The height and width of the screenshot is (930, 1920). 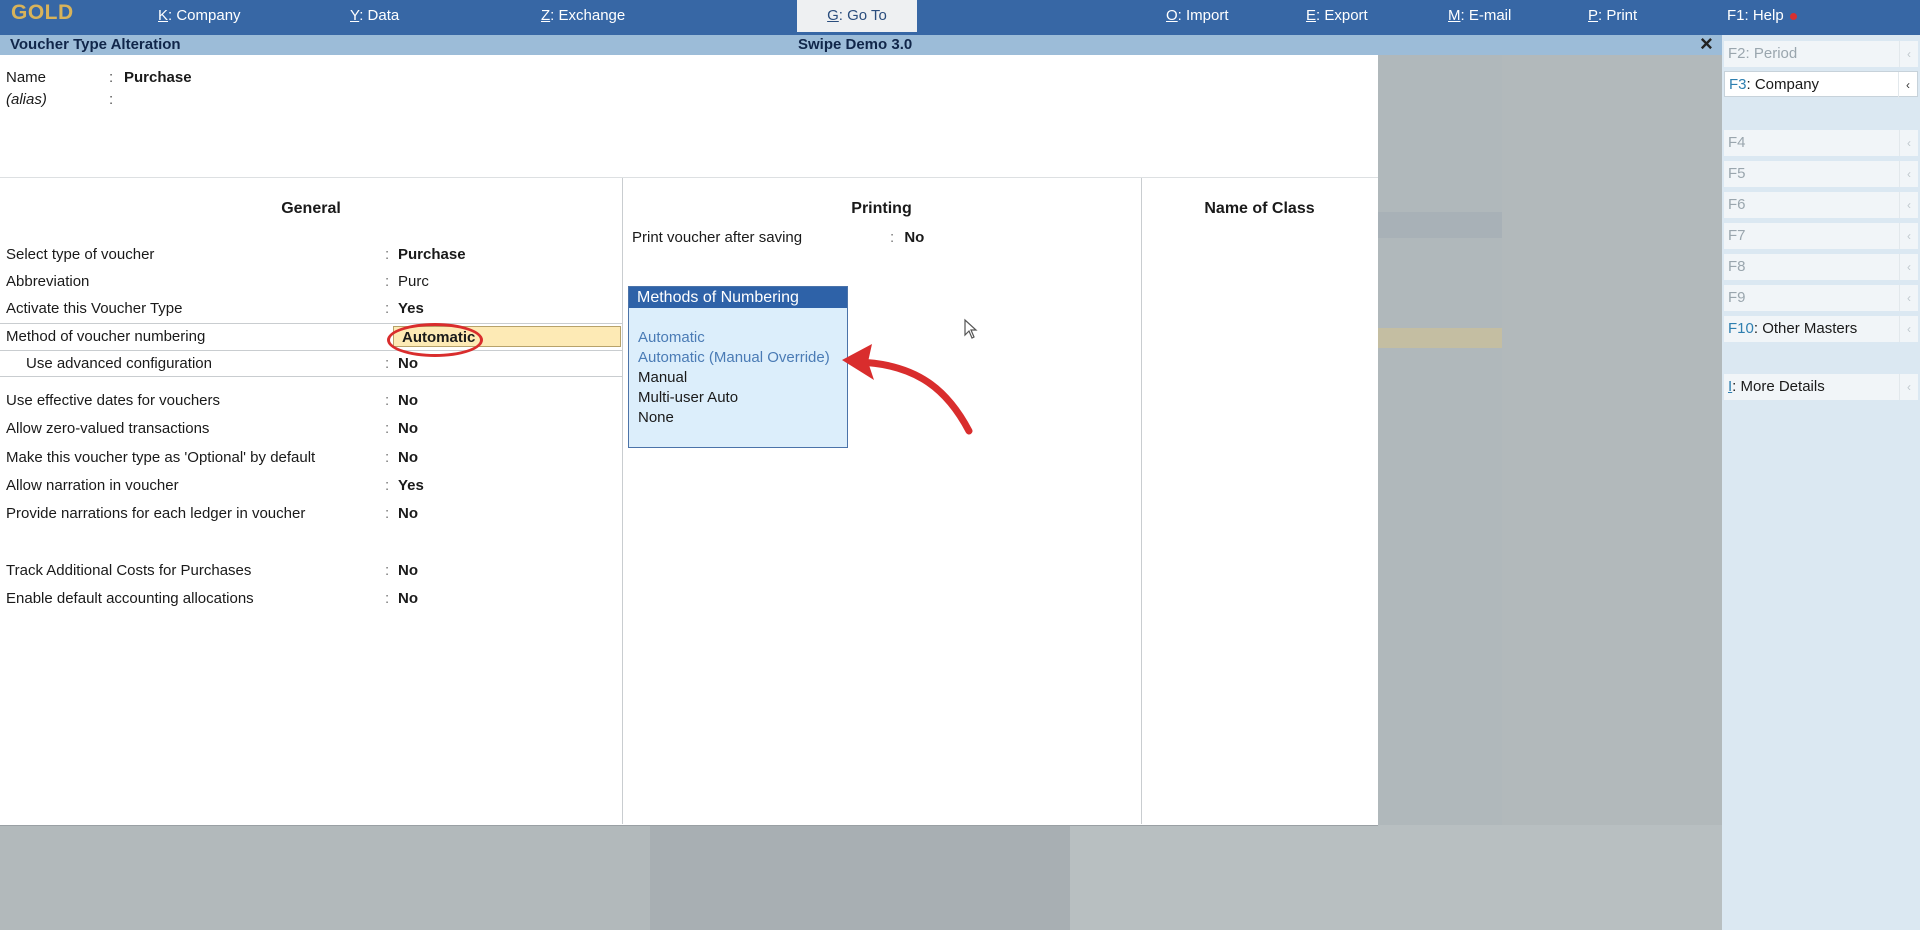 What do you see at coordinates (1706, 44) in the screenshot?
I see `close-icon: ×` at bounding box center [1706, 44].